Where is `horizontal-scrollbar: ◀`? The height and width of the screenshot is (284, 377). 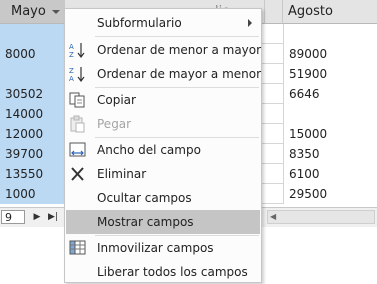
horizontal-scrollbar: ◀ is located at coordinates (321, 217).